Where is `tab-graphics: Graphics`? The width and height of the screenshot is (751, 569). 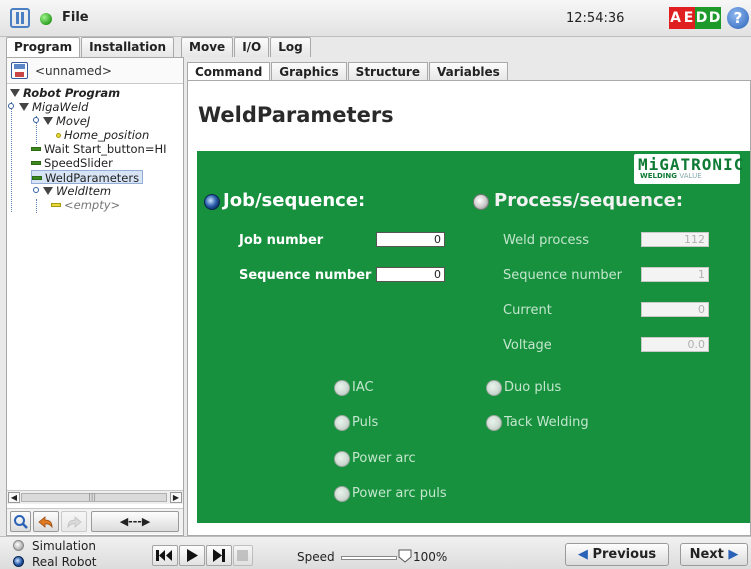
tab-graphics: Graphics is located at coordinates (309, 71).